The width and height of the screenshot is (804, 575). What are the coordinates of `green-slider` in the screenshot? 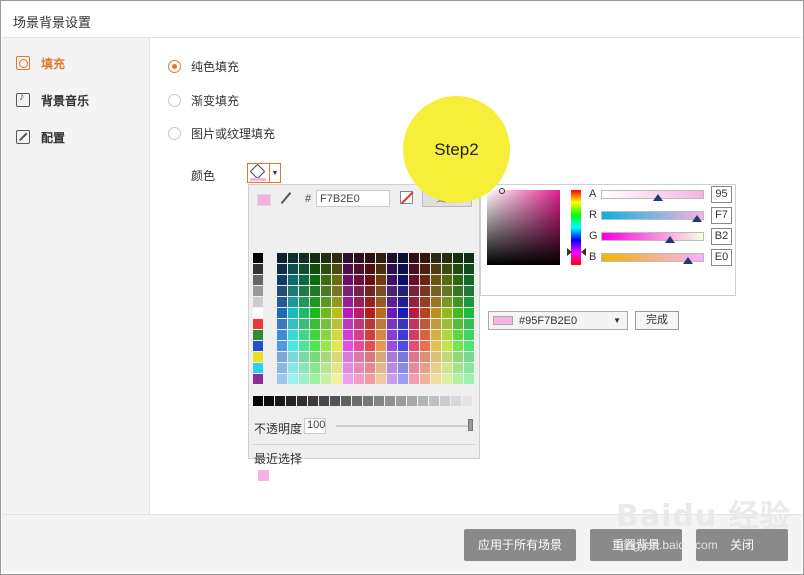 It's located at (652, 236).